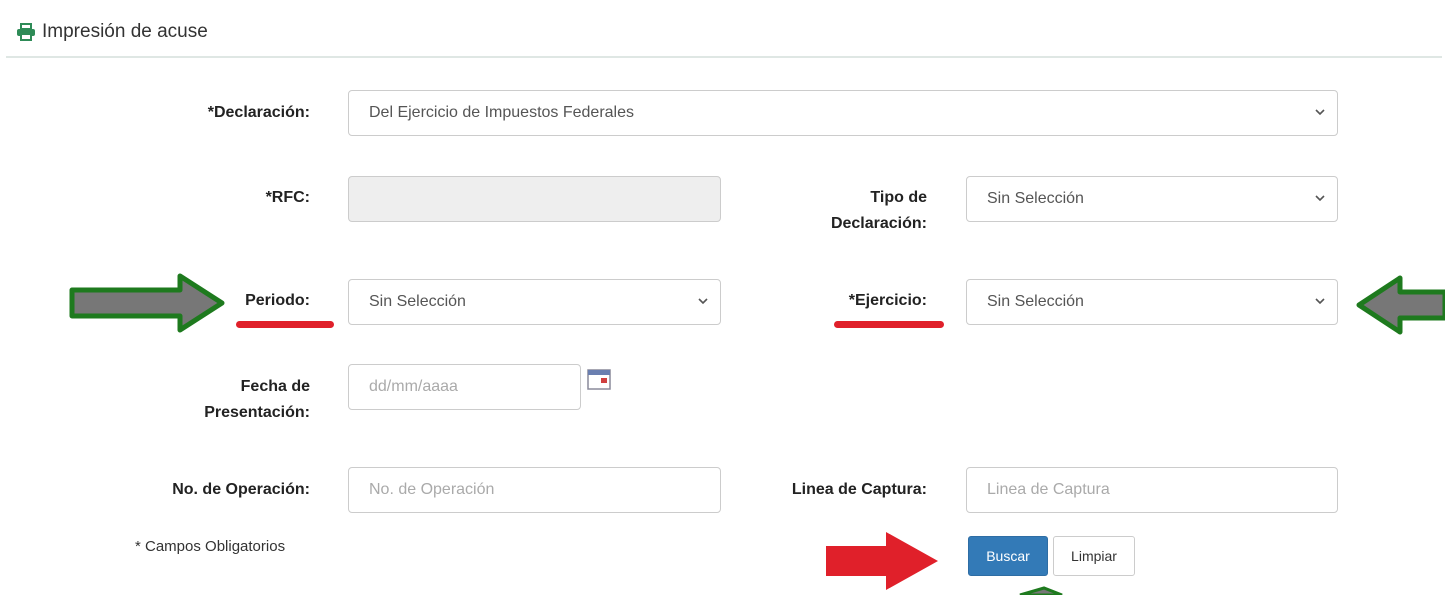 This screenshot has height=595, width=1445. I want to click on tipo-declaracion-label: Tipo de Declaración:, so click(878, 210).